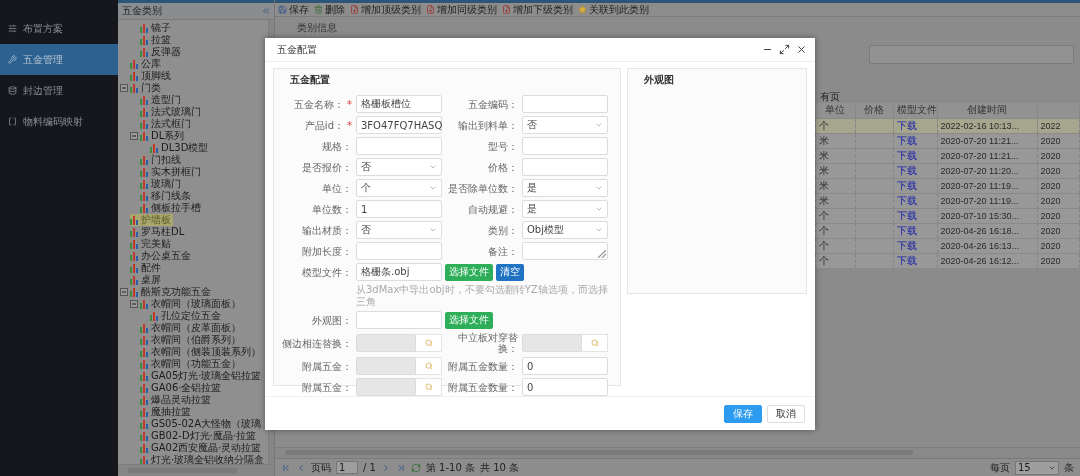  What do you see at coordinates (293, 9) in the screenshot?
I see `toolbar-button: 保存` at bounding box center [293, 9].